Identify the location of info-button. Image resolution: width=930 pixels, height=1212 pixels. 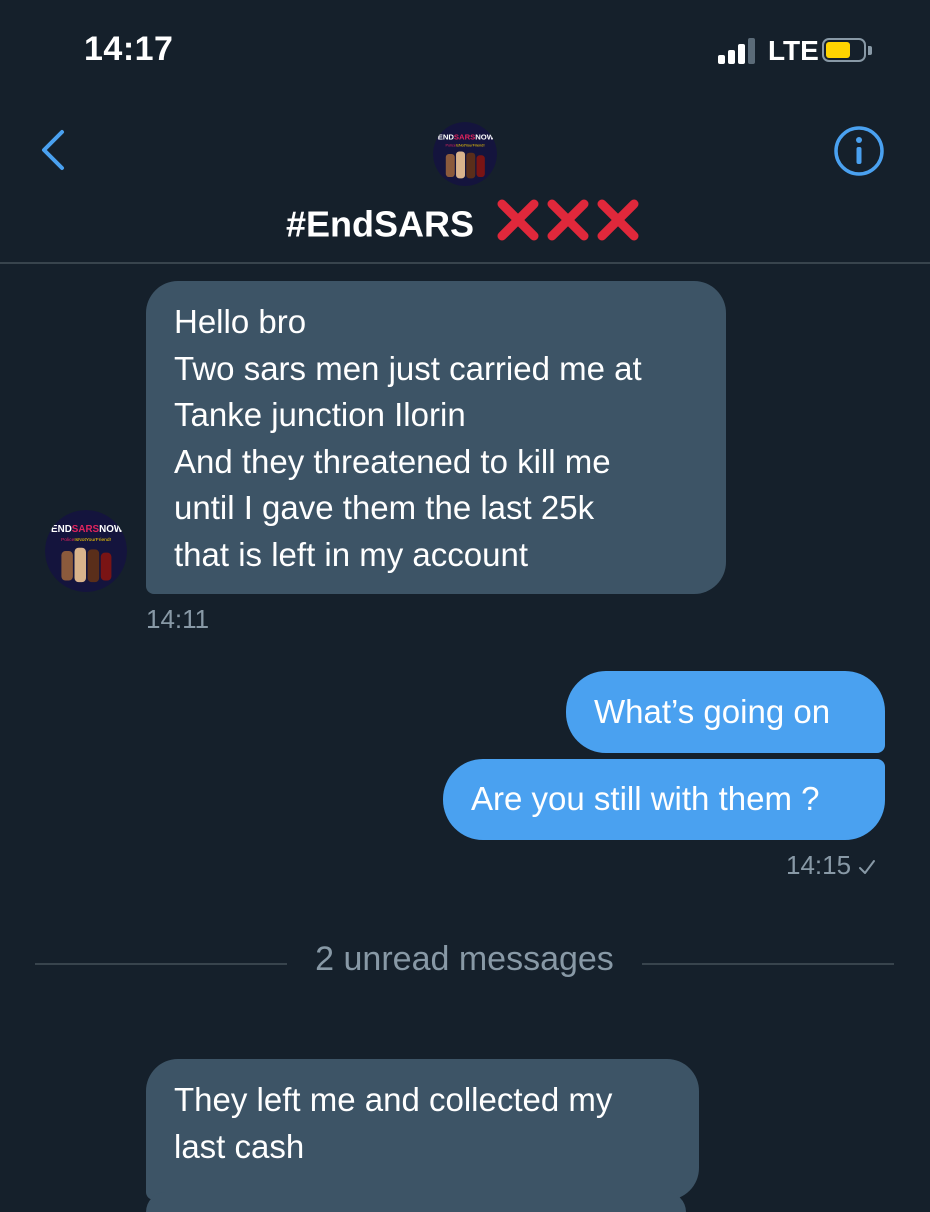
(859, 151).